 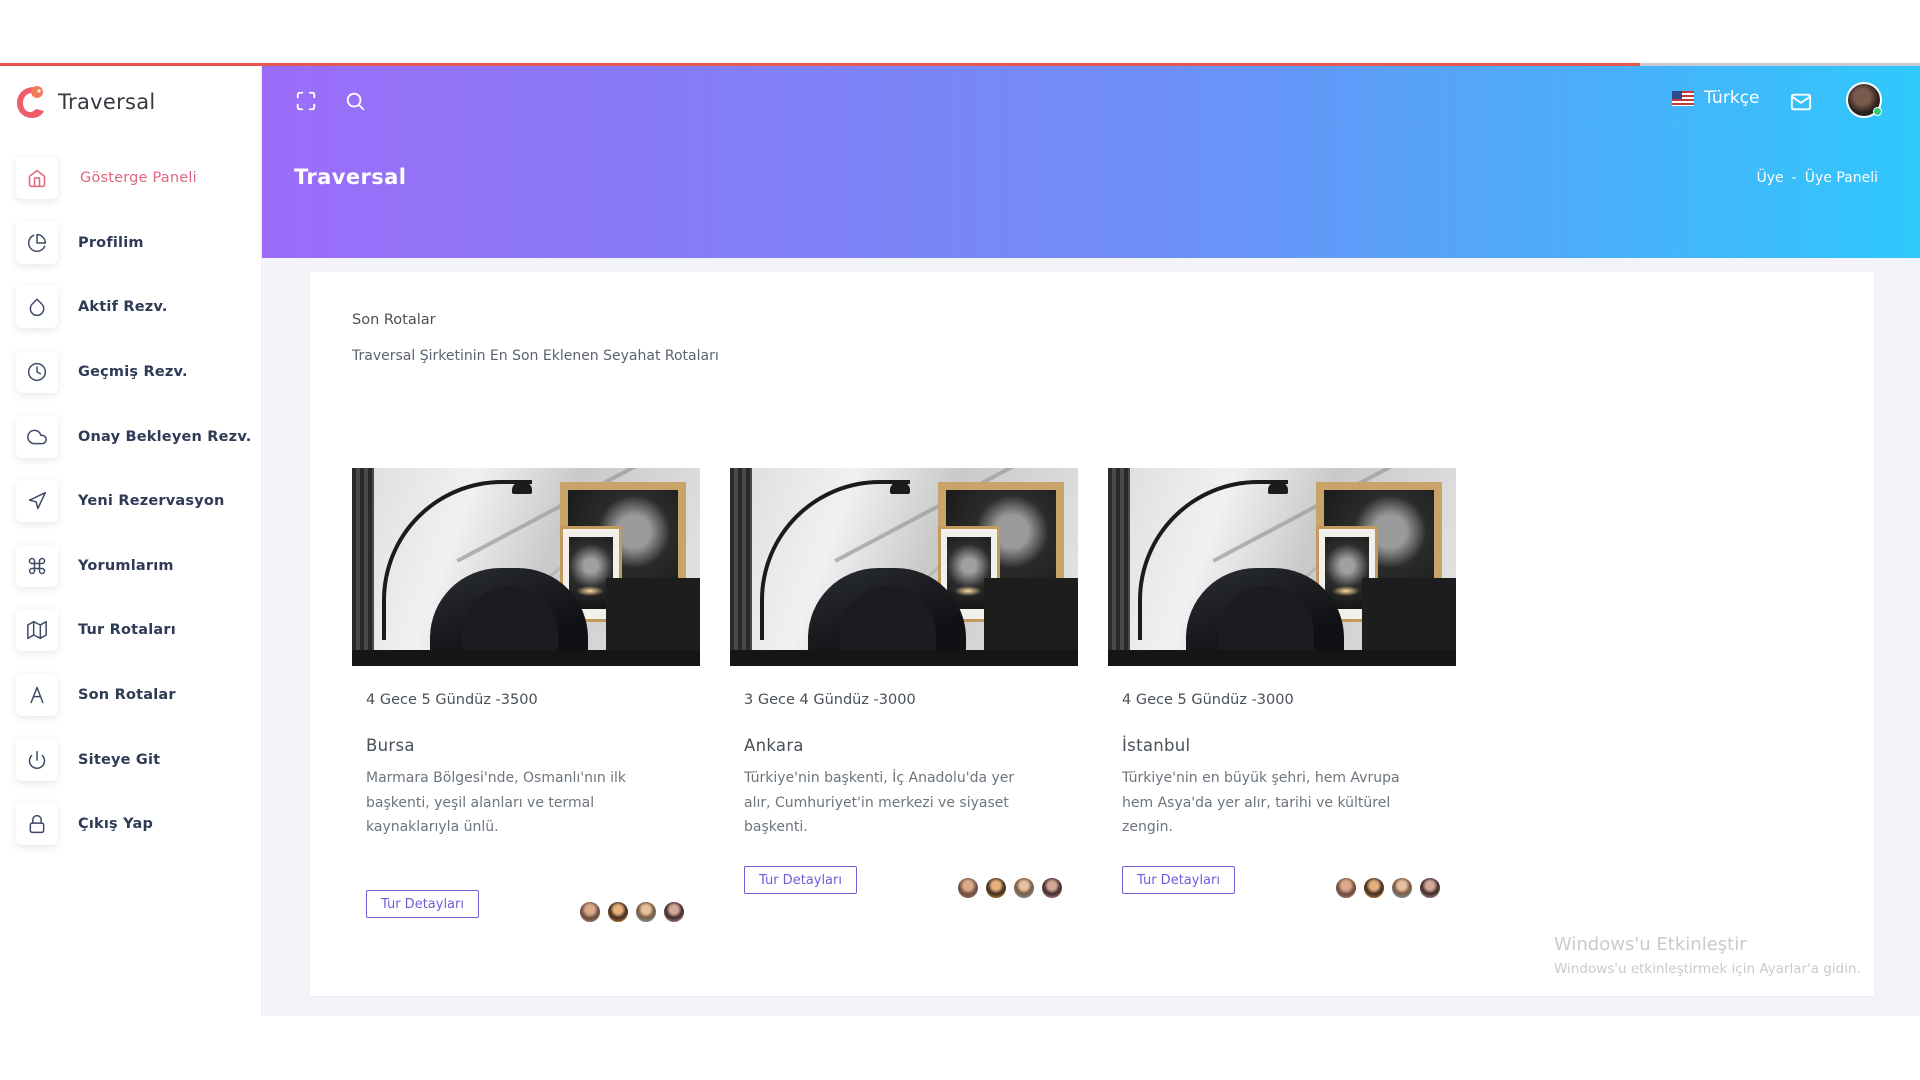 What do you see at coordinates (1801, 104) in the screenshot?
I see `mail-icon` at bounding box center [1801, 104].